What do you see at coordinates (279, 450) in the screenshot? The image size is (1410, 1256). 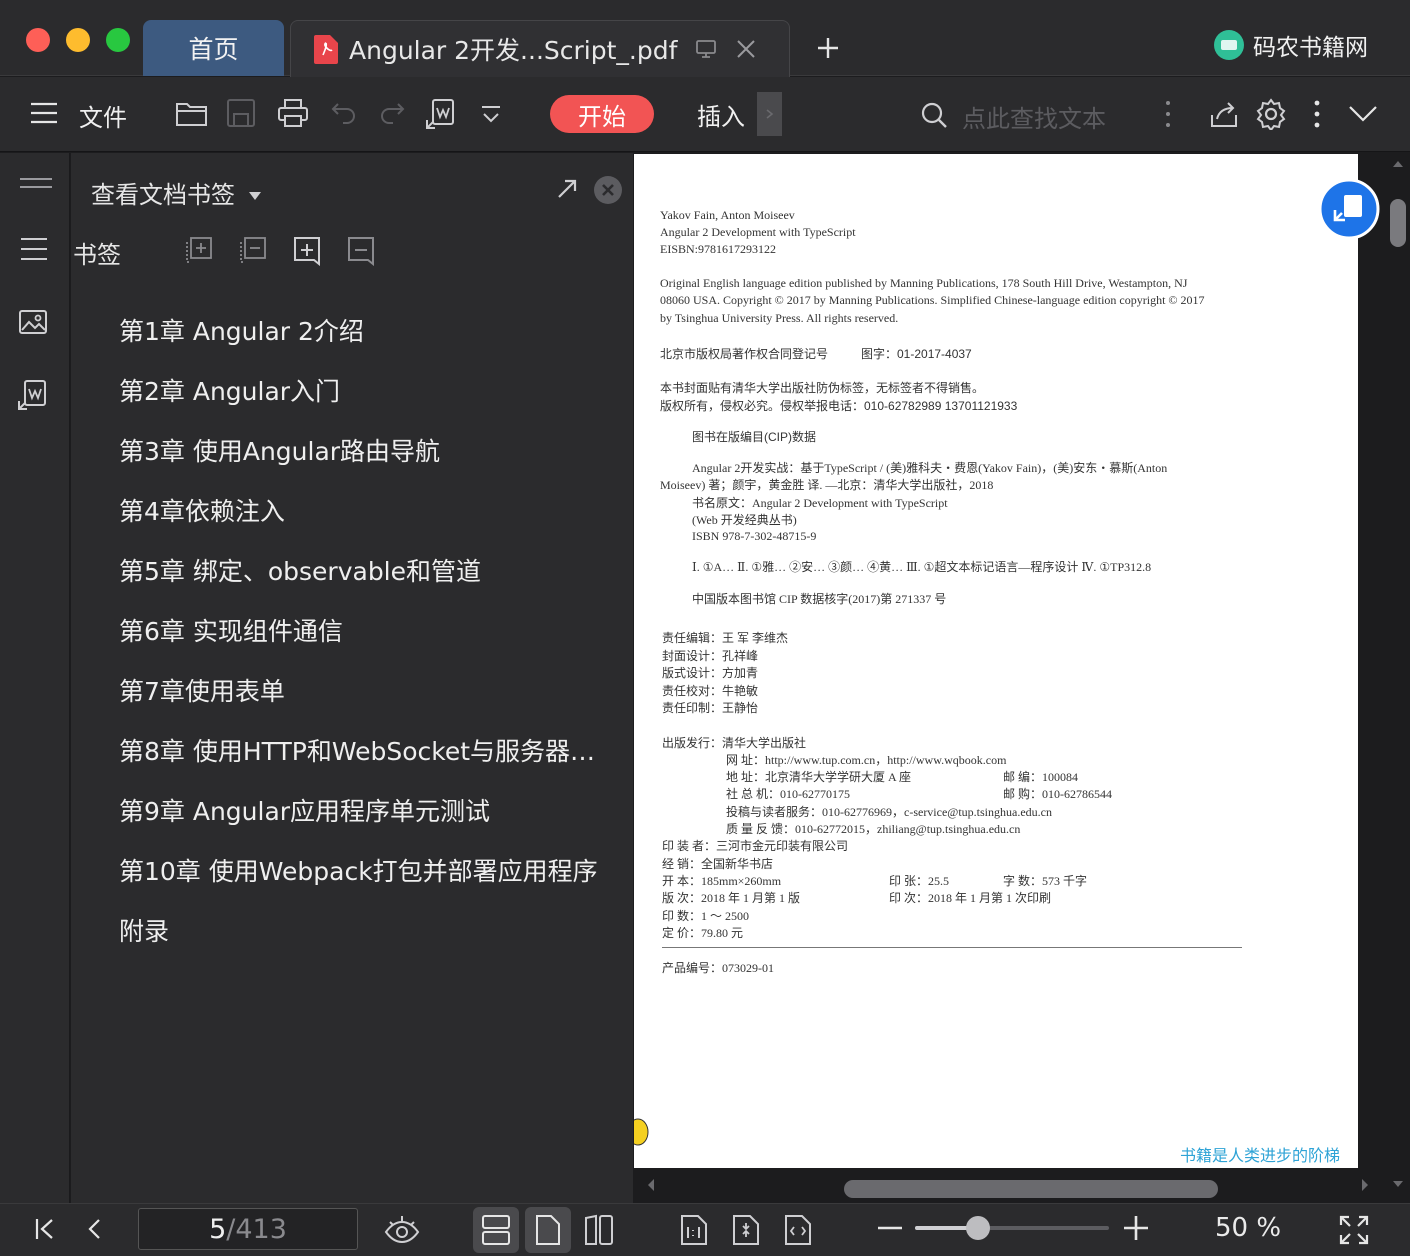 I see `bookmark-item: 第3章 使用Angular路由导航` at bounding box center [279, 450].